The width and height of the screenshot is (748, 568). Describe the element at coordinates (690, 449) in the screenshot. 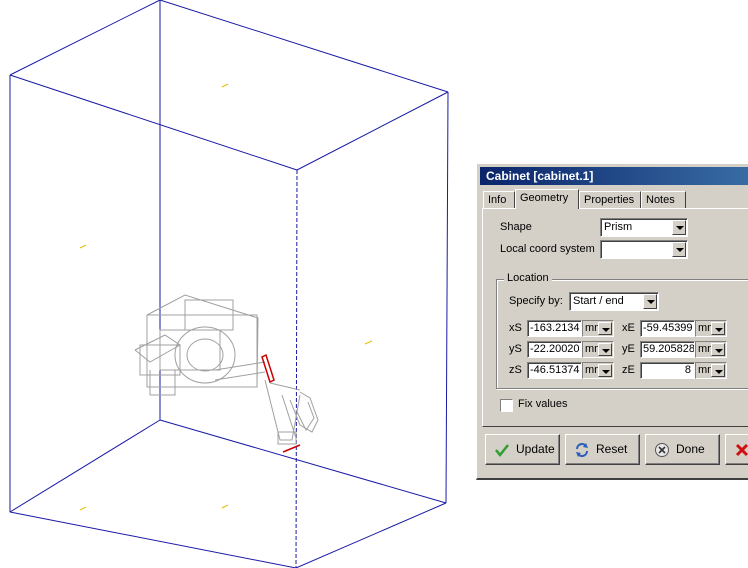

I see `done-button-label: Done` at that location.